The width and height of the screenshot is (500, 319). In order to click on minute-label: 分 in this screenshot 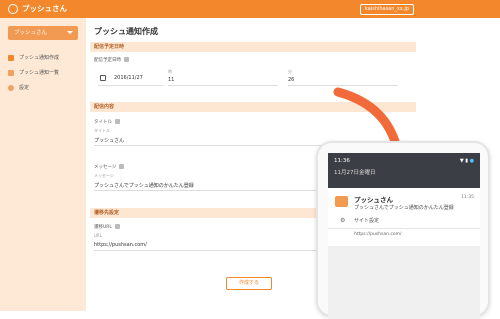, I will do `click(290, 71)`.